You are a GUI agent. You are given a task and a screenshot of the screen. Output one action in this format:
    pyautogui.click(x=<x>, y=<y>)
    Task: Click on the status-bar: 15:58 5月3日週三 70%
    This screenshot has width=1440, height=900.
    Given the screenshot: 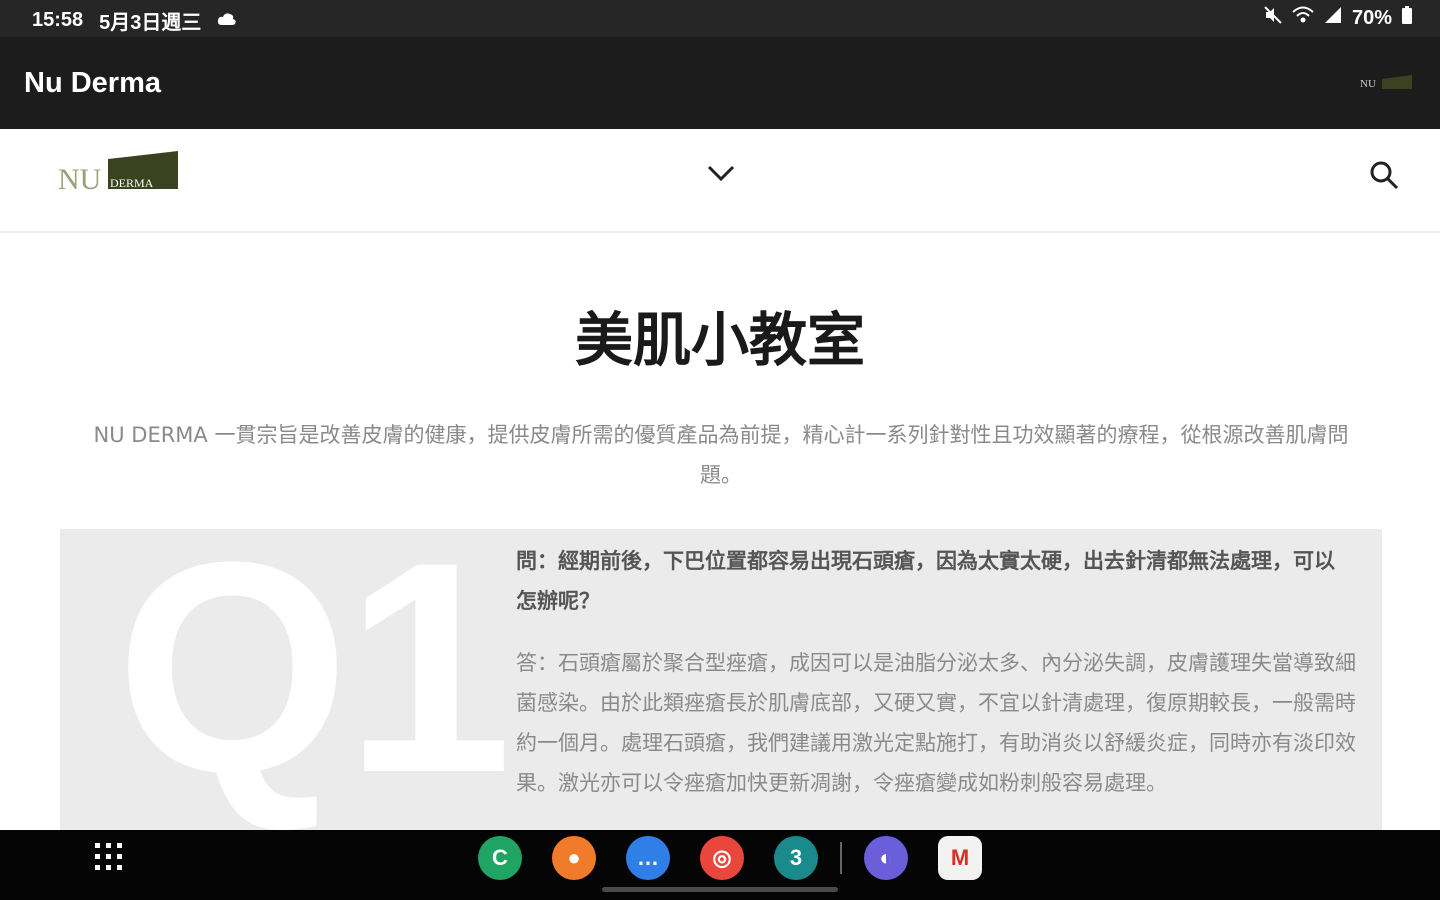 What is the action you would take?
    pyautogui.click(x=720, y=18)
    